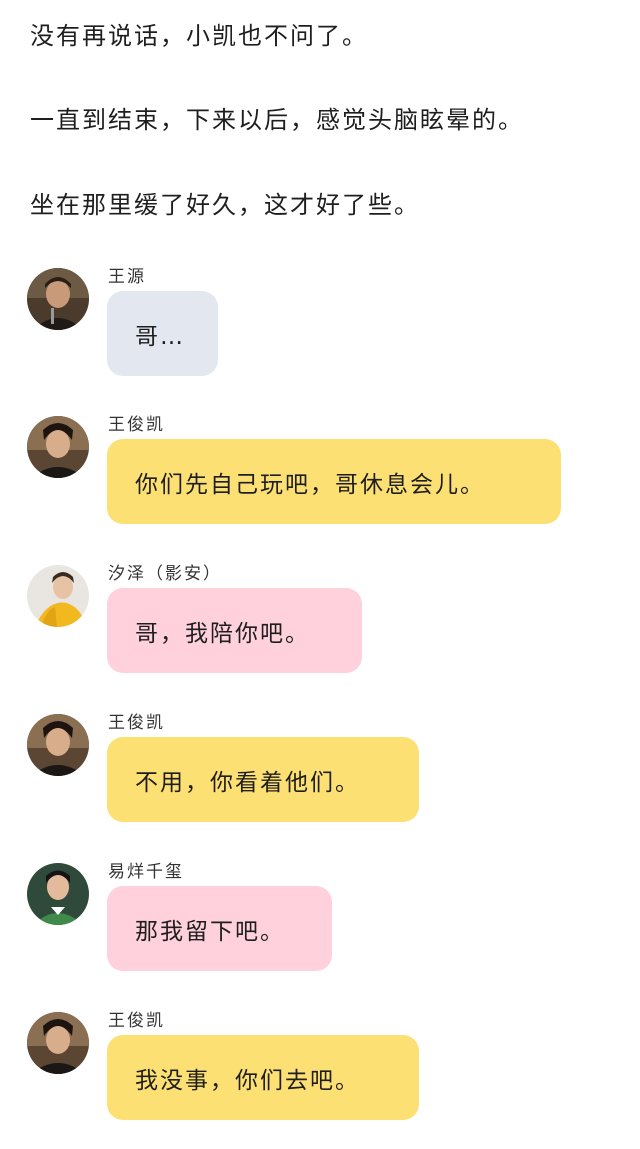  I want to click on message-bubble: 那我留下吧。, so click(219, 928).